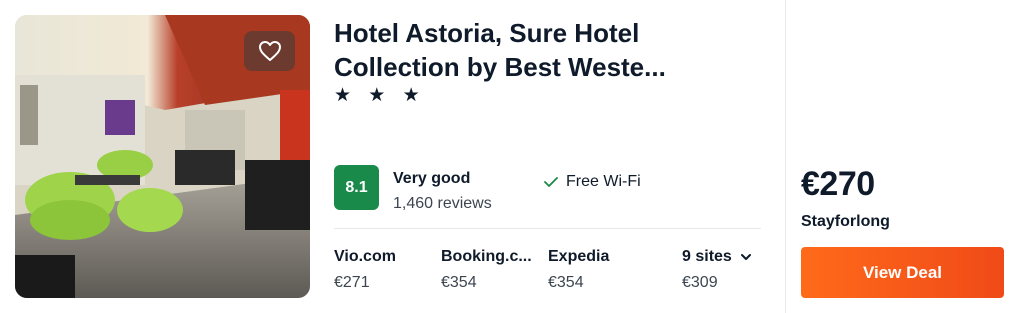 The width and height of the screenshot is (1024, 313). I want to click on site-price: €271, so click(352, 282).